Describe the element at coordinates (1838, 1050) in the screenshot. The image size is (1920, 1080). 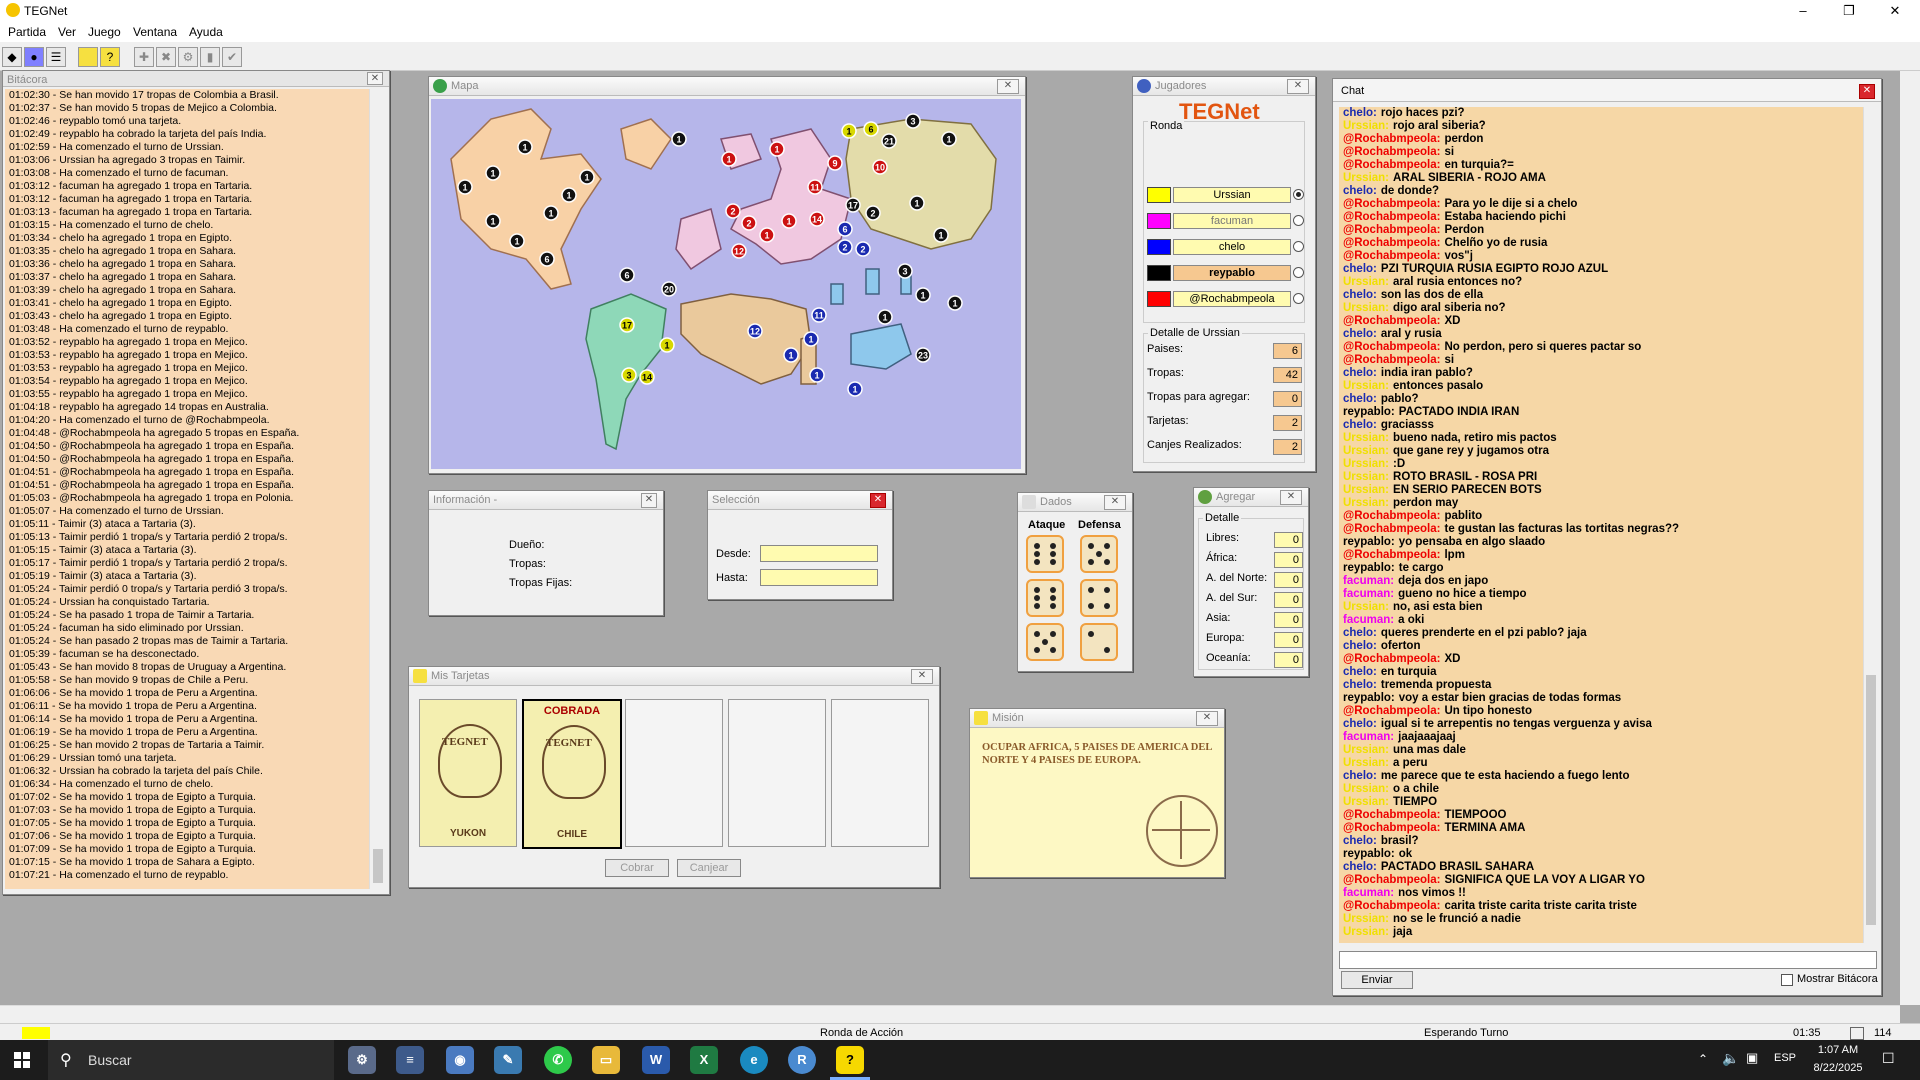
I see `clock-time: 1:07 AM` at that location.